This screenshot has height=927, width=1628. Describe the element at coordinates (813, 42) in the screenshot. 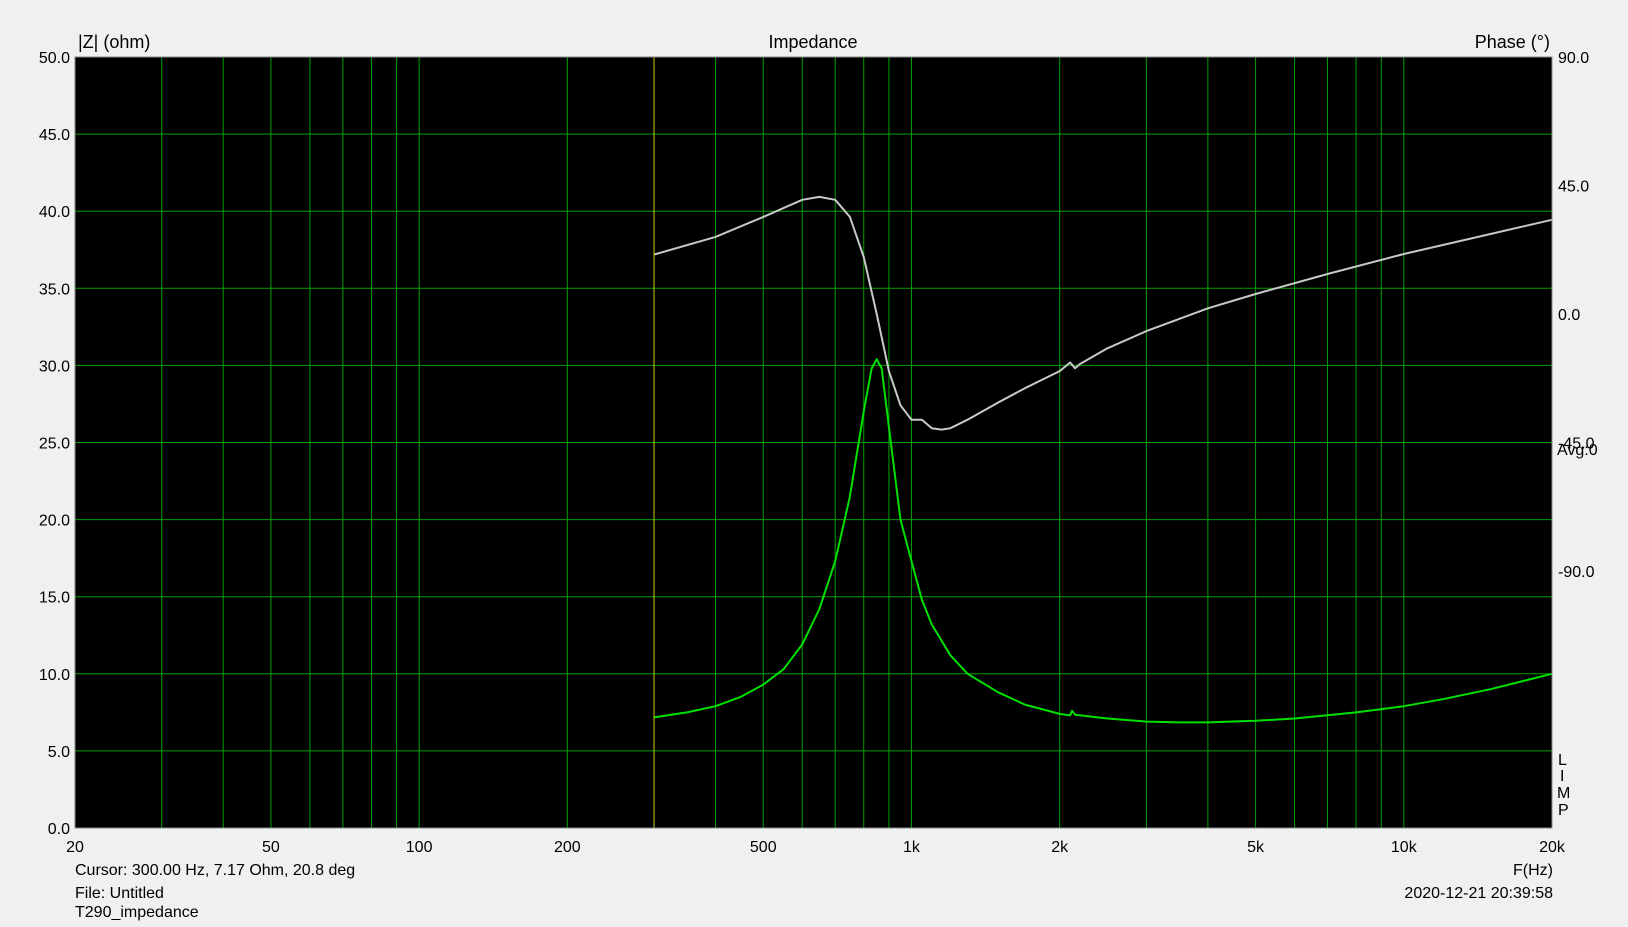

I see `chart-title: Impedance` at that location.